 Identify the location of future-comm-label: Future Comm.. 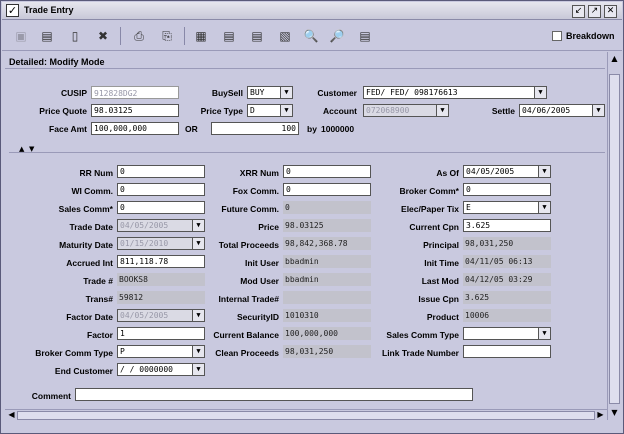
(250, 209).